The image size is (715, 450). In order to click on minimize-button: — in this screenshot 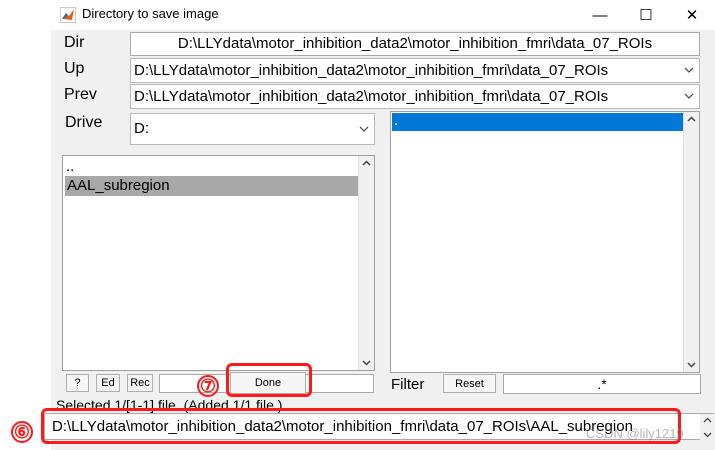, I will do `click(600, 15)`.